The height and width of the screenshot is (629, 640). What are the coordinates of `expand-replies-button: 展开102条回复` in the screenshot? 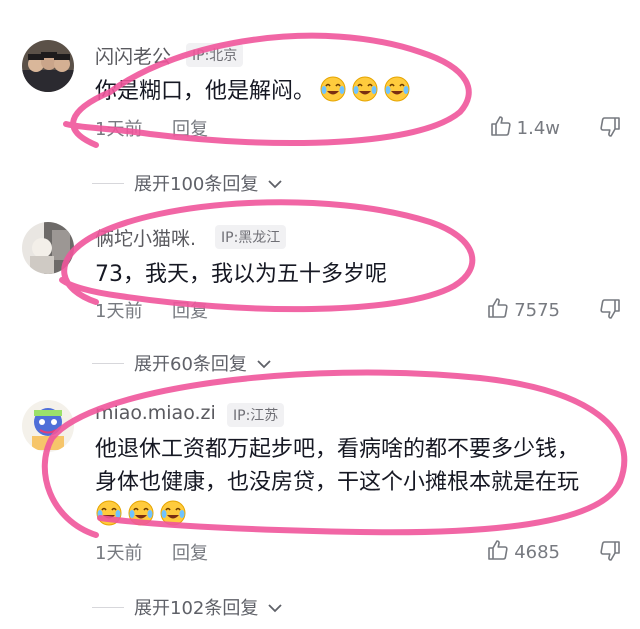 It's located at (187, 607).